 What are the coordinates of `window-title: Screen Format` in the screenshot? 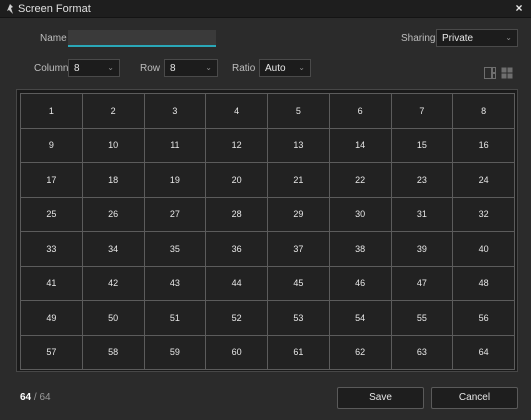 It's located at (54, 9).